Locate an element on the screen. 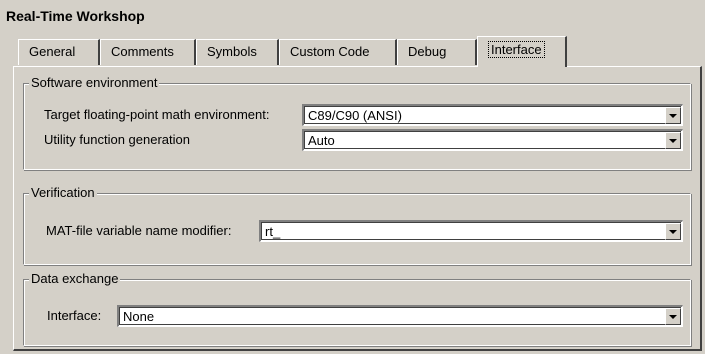 The width and height of the screenshot is (705, 354). tab-label: Debug is located at coordinates (427, 51).